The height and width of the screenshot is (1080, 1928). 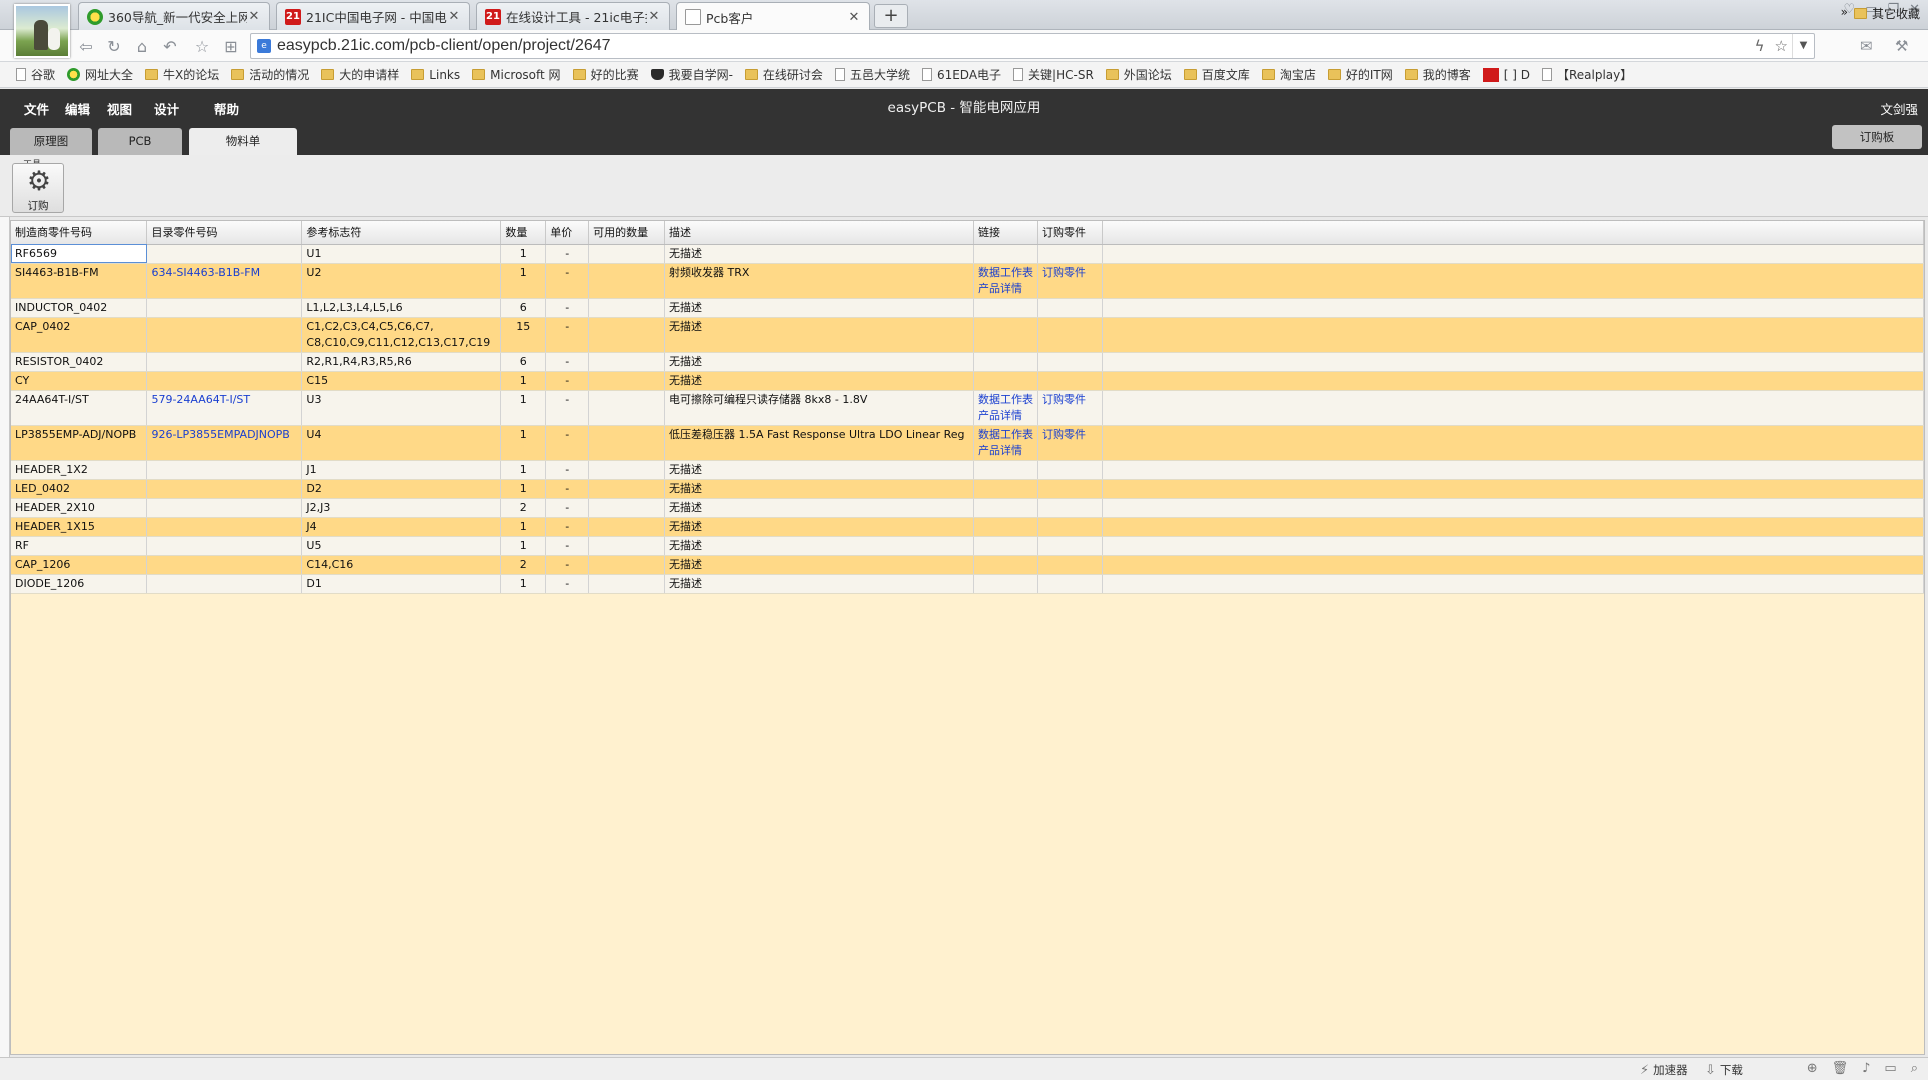 I want to click on other-bookmarks: 其它收藏, so click(x=1886, y=13).